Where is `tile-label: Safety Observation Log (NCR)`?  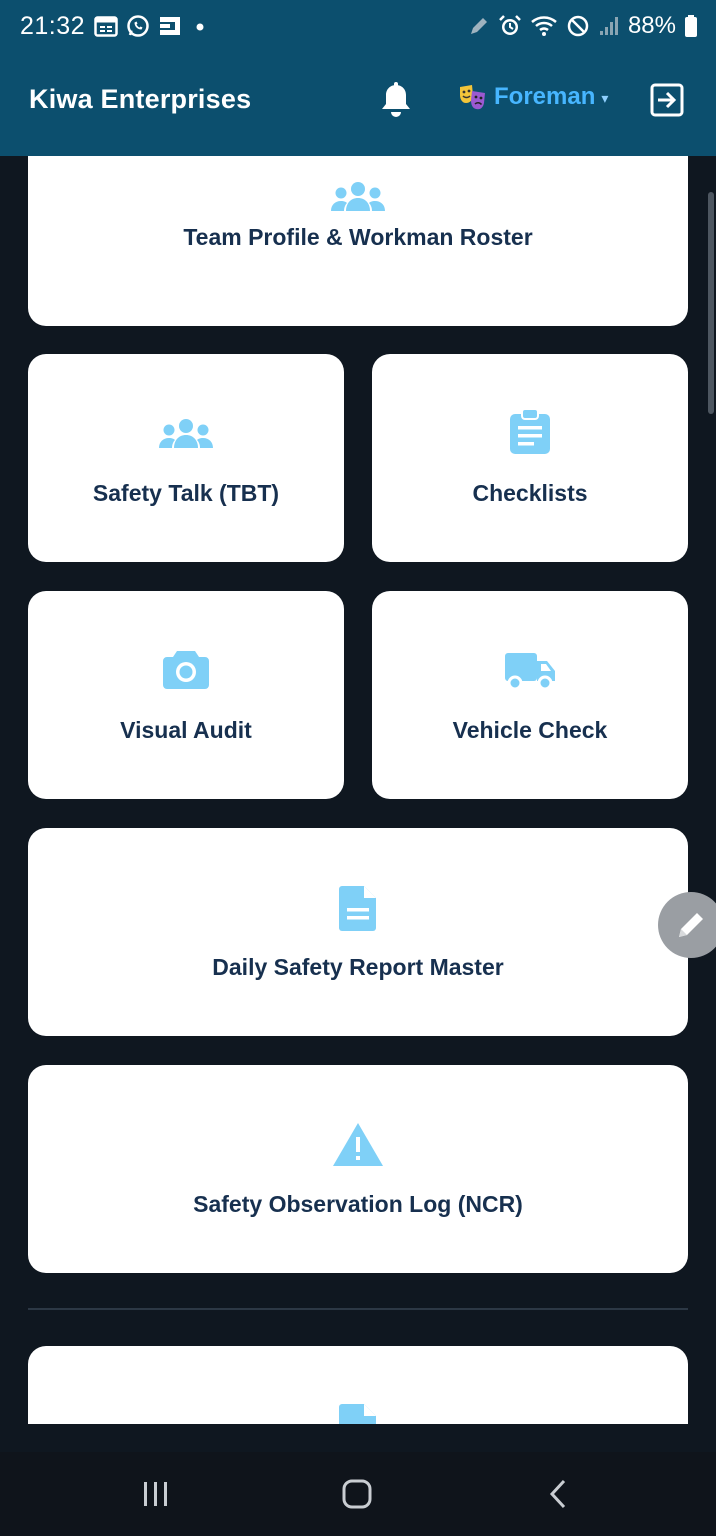
tile-label: Safety Observation Log (NCR) is located at coordinates (358, 1204).